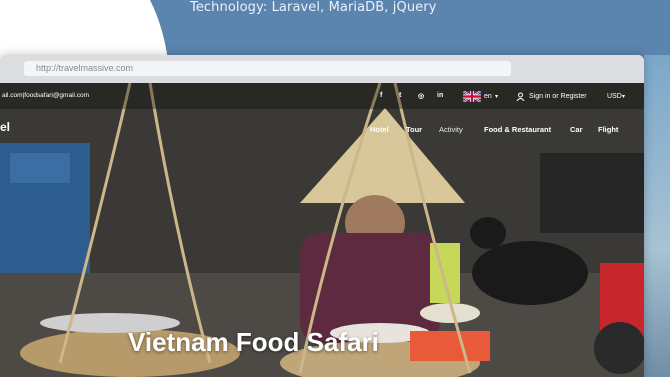 The image size is (670, 377). I want to click on currency-selector: USD, so click(614, 96).